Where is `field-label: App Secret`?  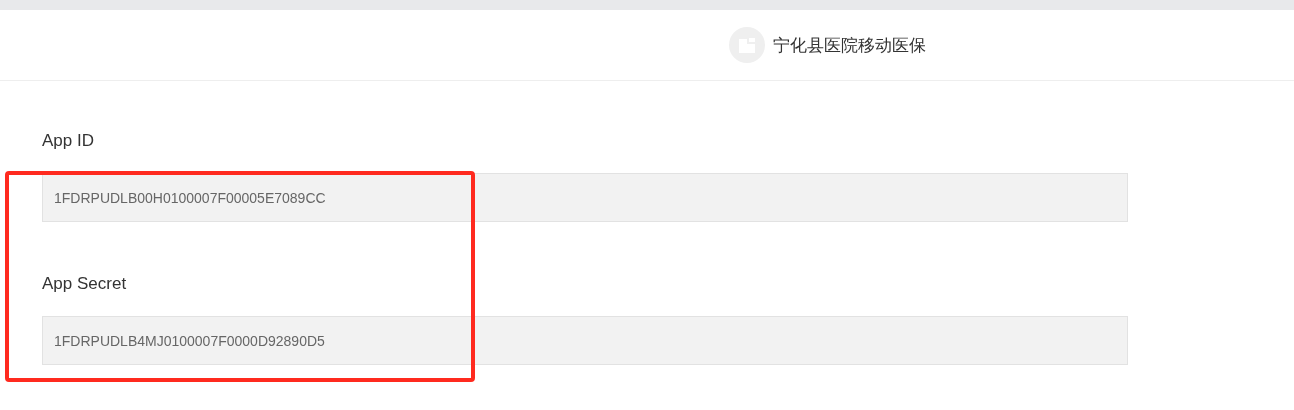
field-label: App Secret is located at coordinates (84, 284).